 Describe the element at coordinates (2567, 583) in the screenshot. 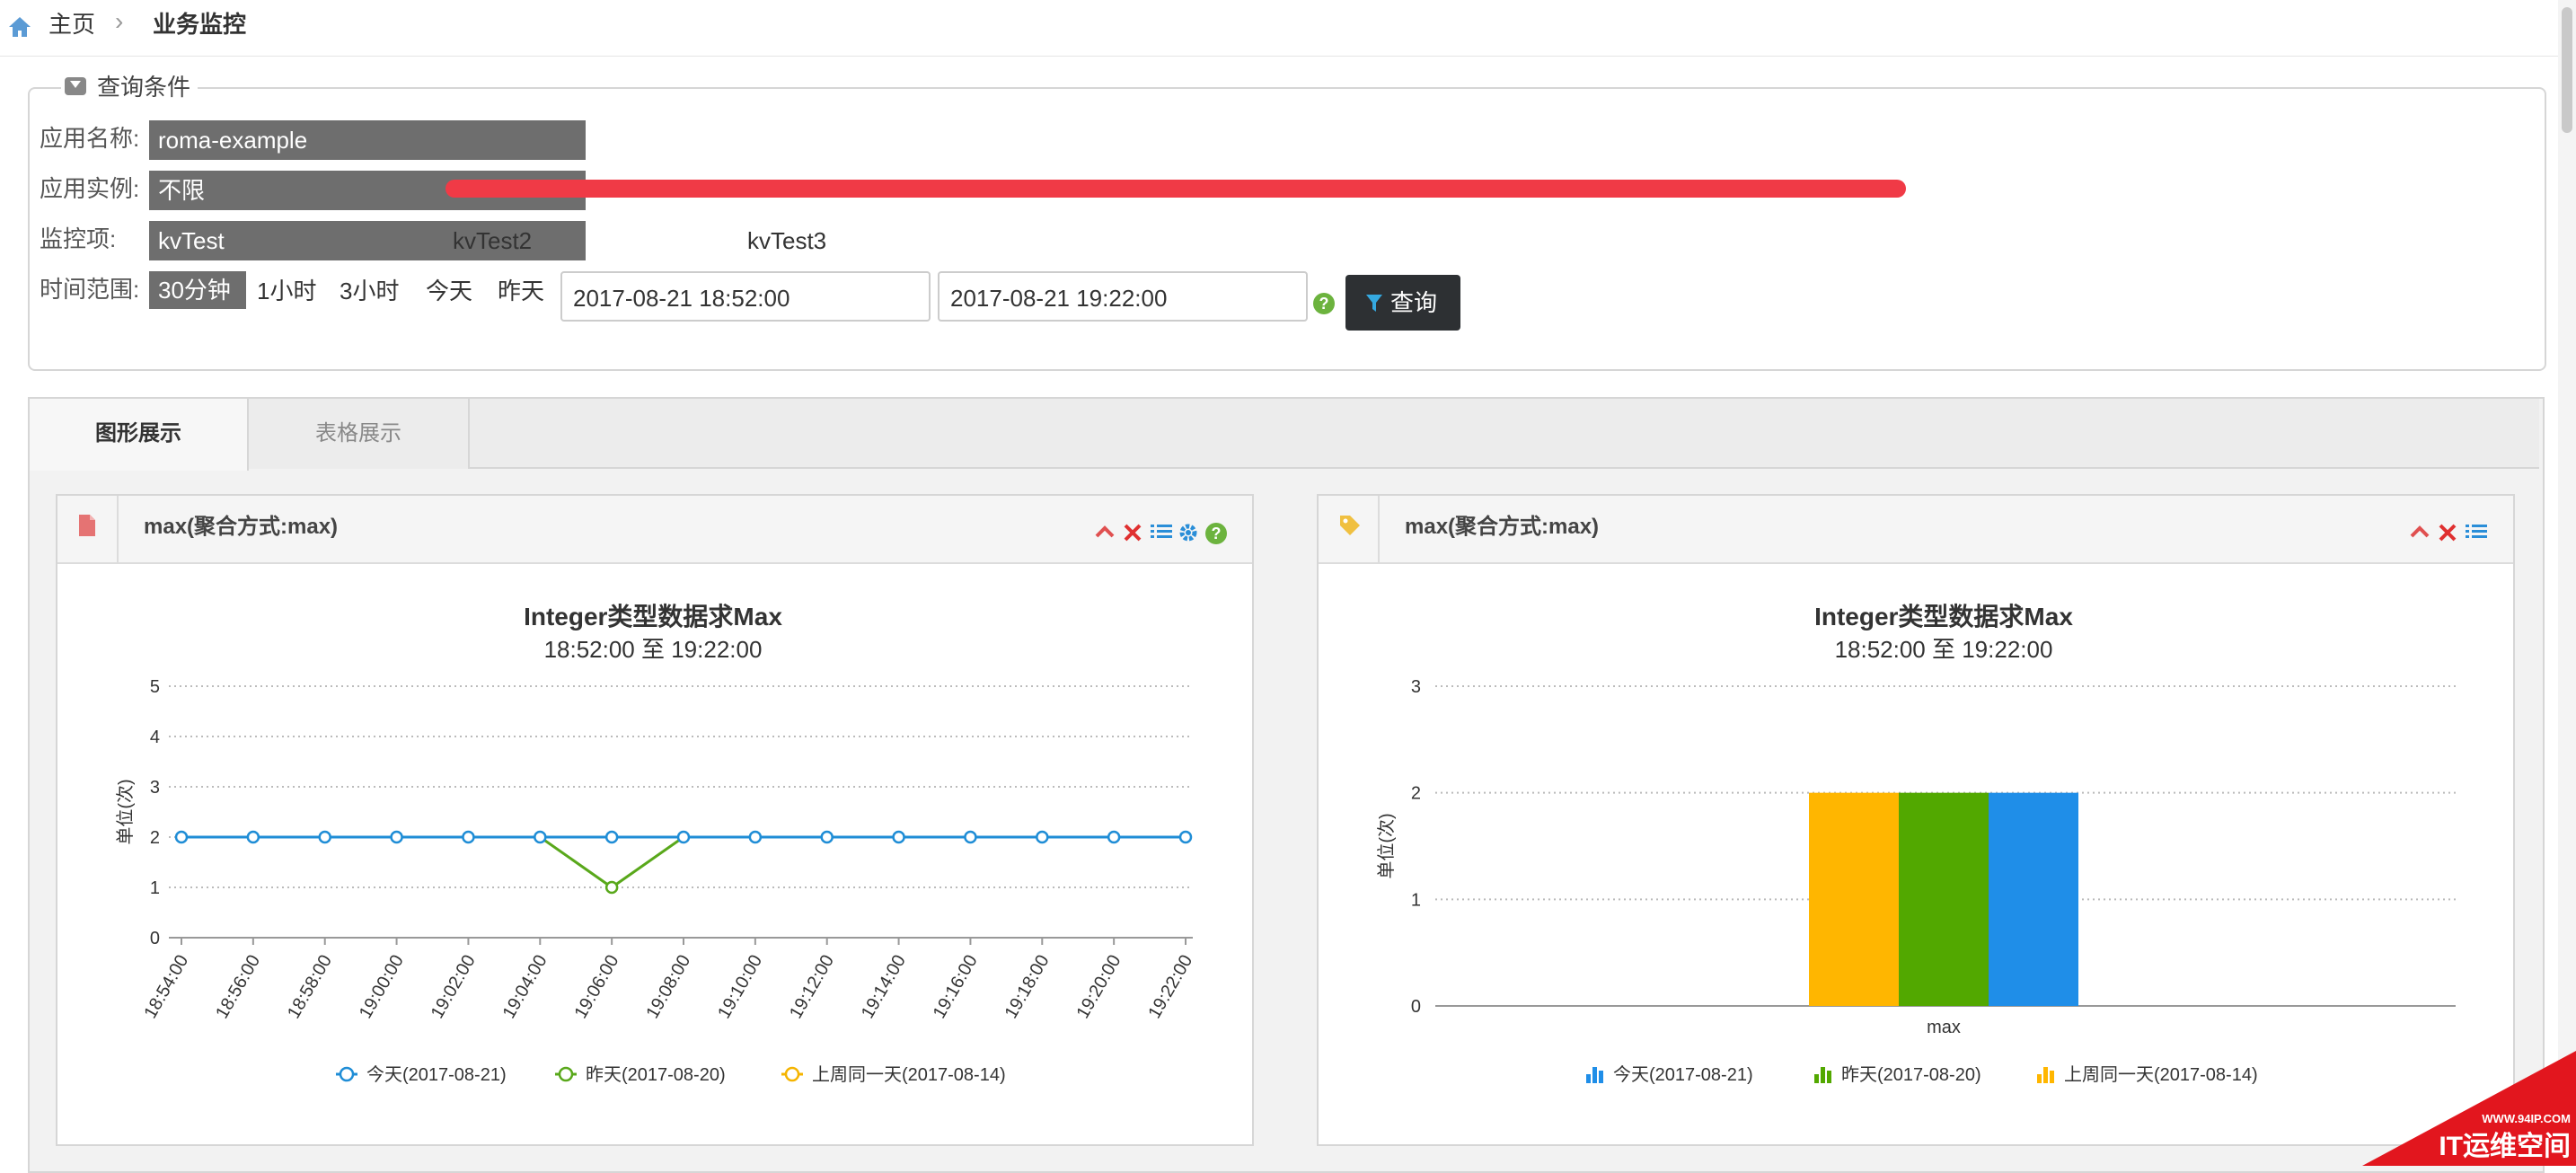

I see `page-scrollbar` at that location.